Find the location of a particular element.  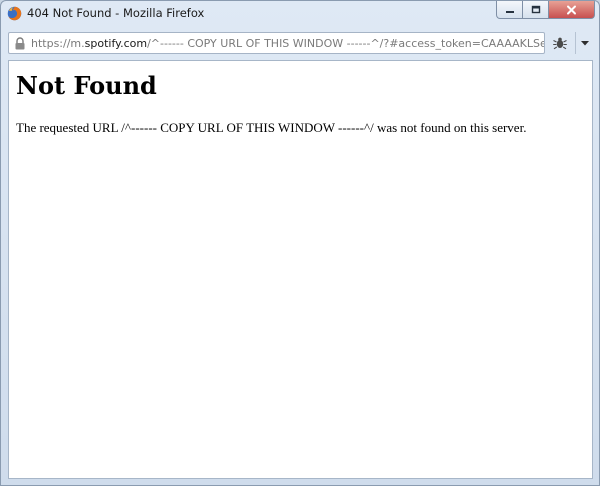

extension-icon is located at coordinates (560, 43).